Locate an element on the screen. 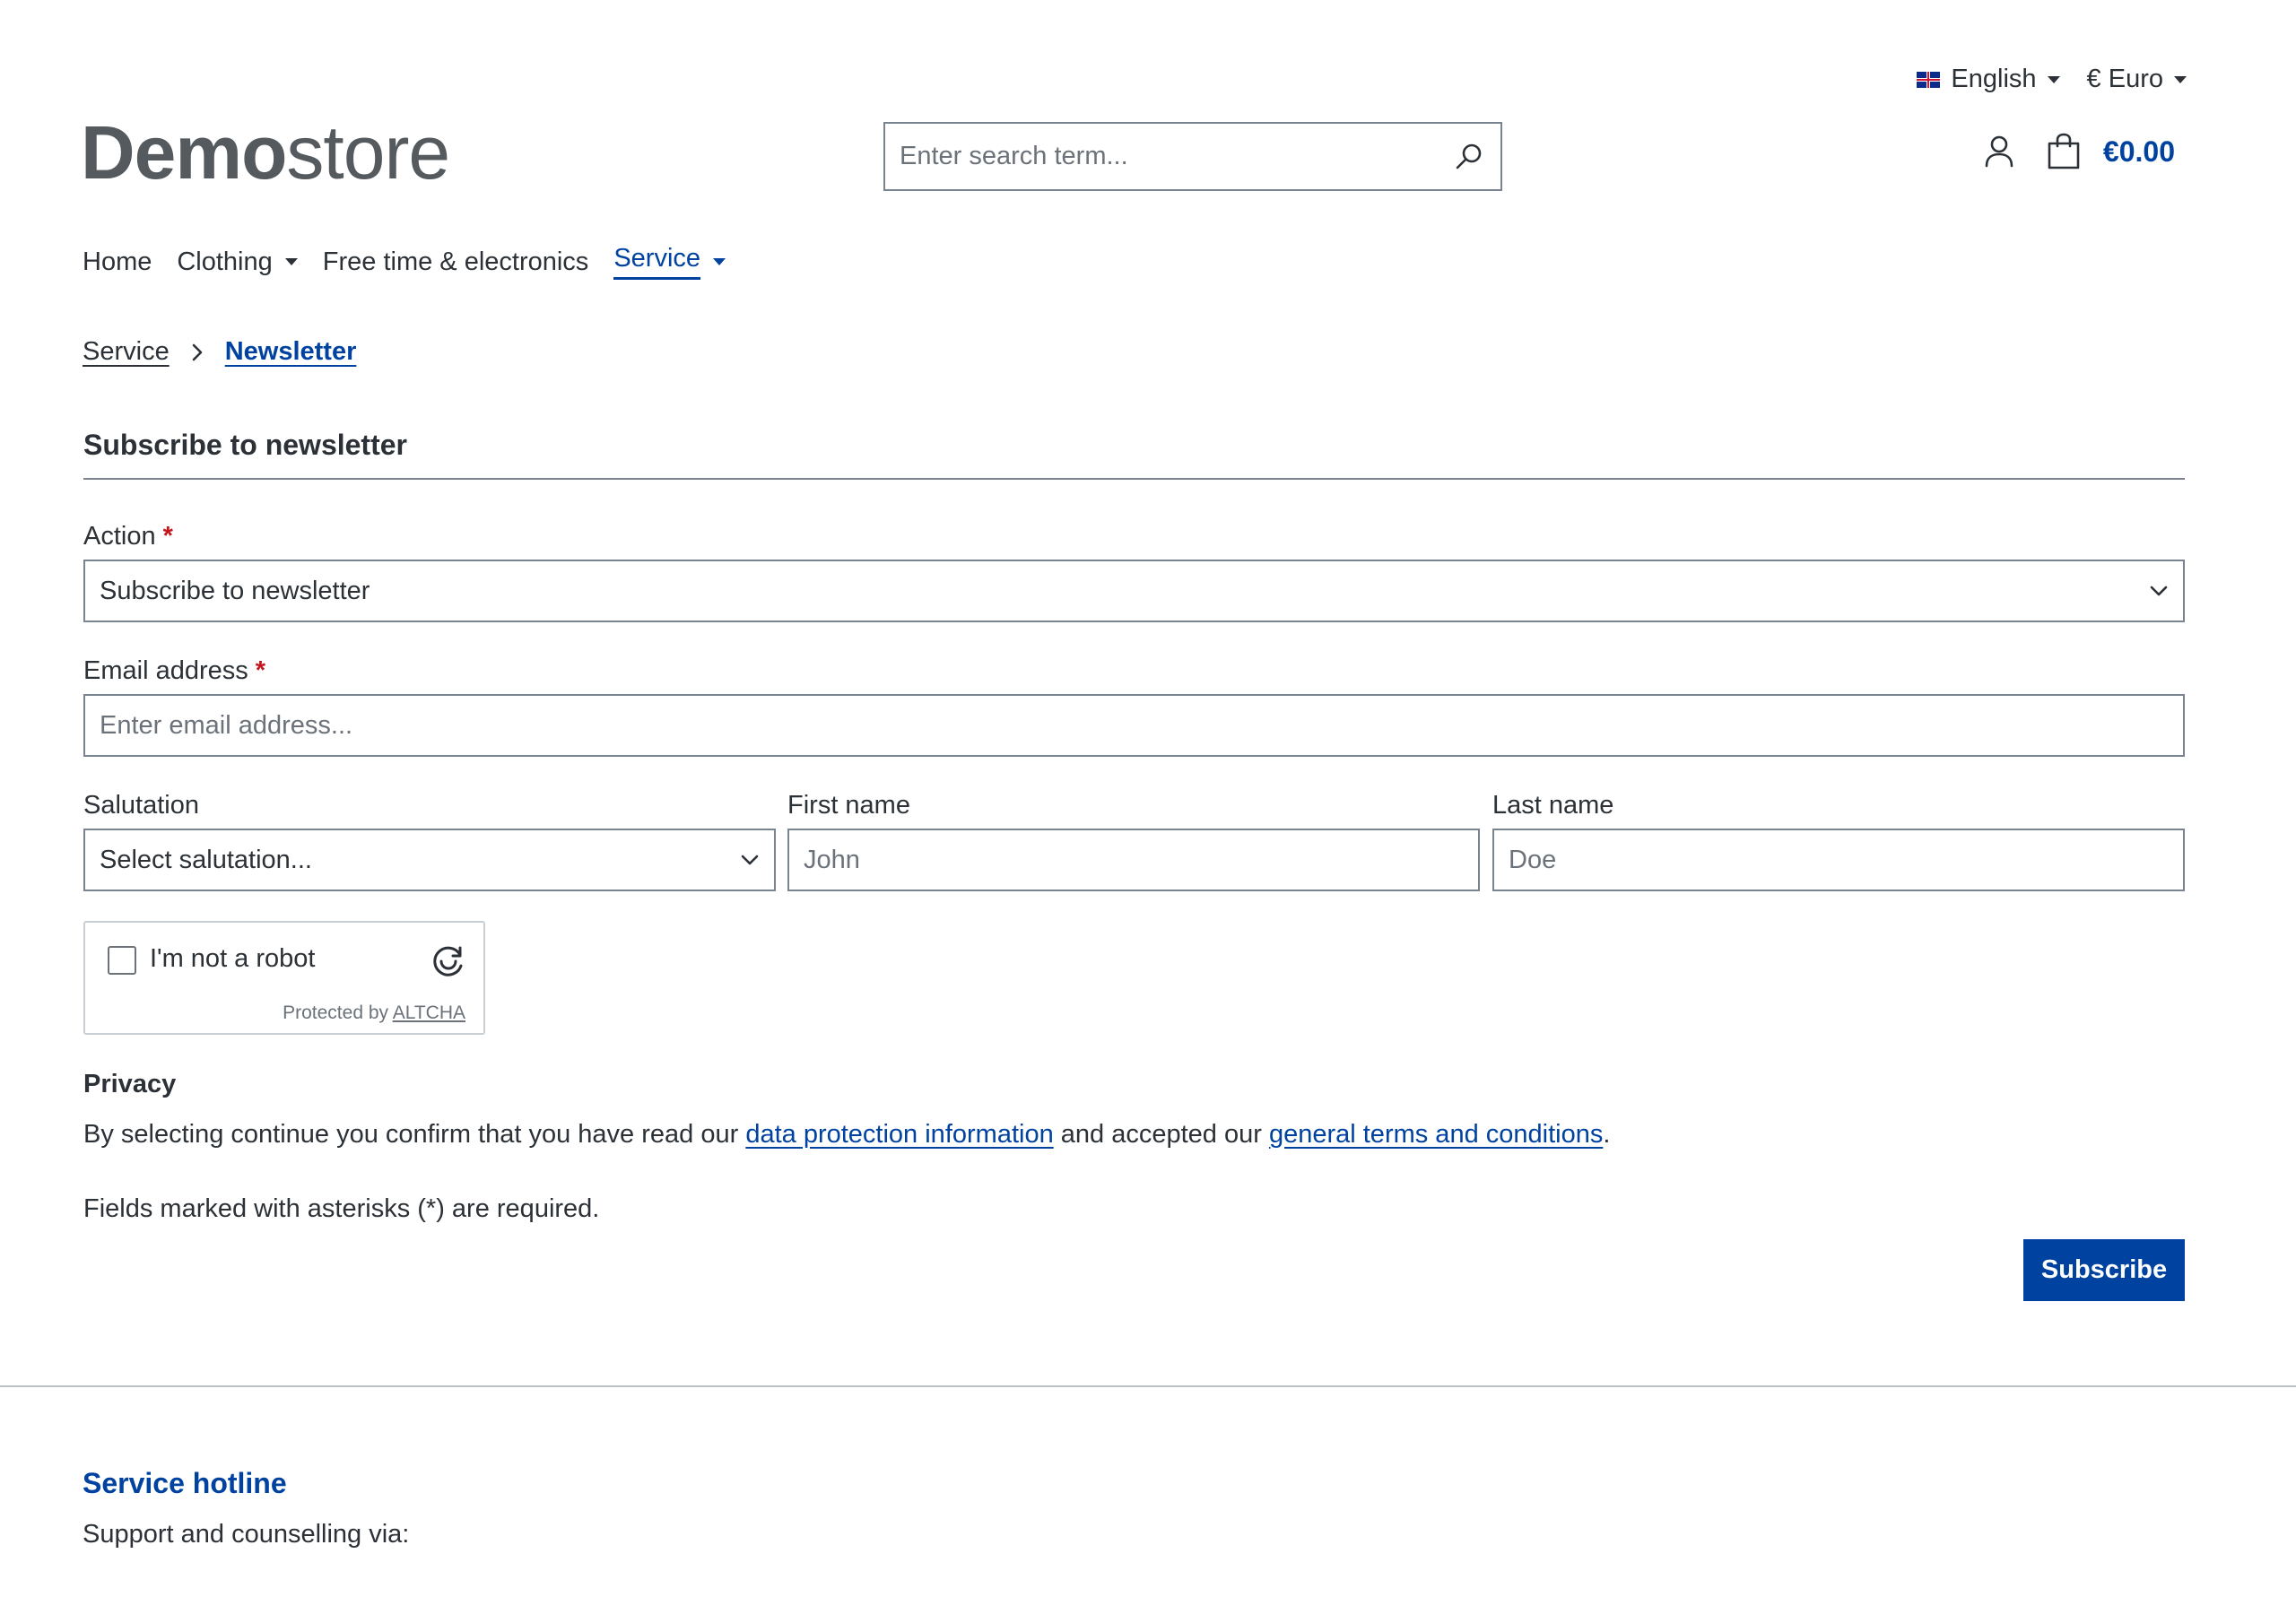  action-label-text: Action is located at coordinates (119, 536).